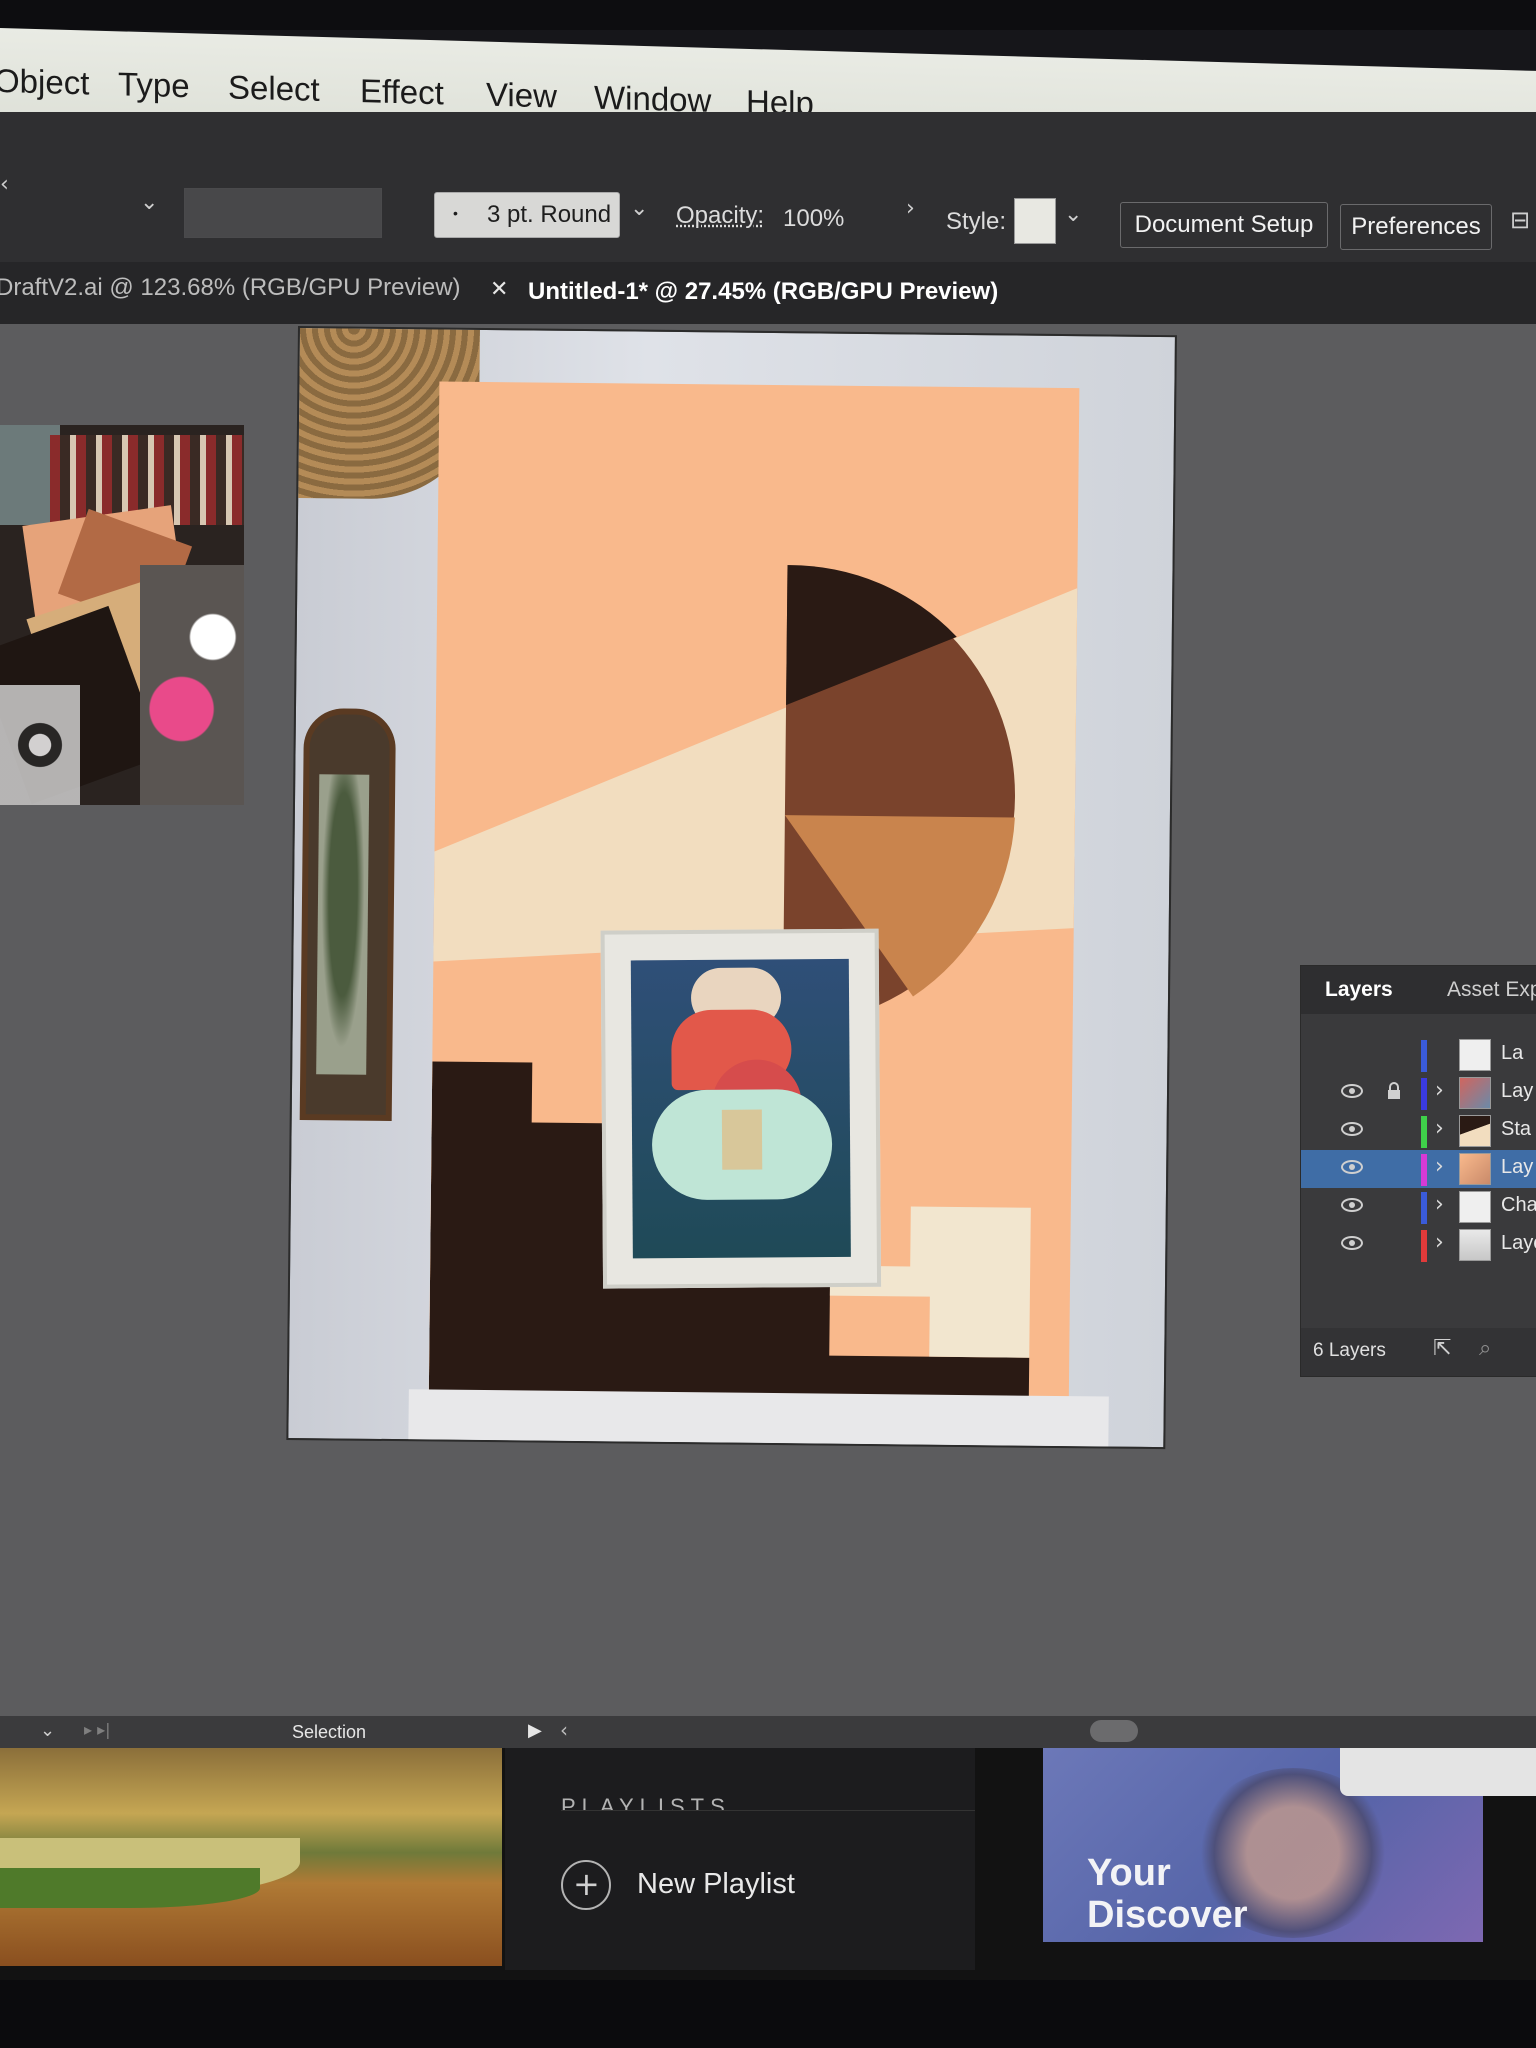 This screenshot has height=2048, width=1536. What do you see at coordinates (1394, 1091) in the screenshot?
I see `lock-icon` at bounding box center [1394, 1091].